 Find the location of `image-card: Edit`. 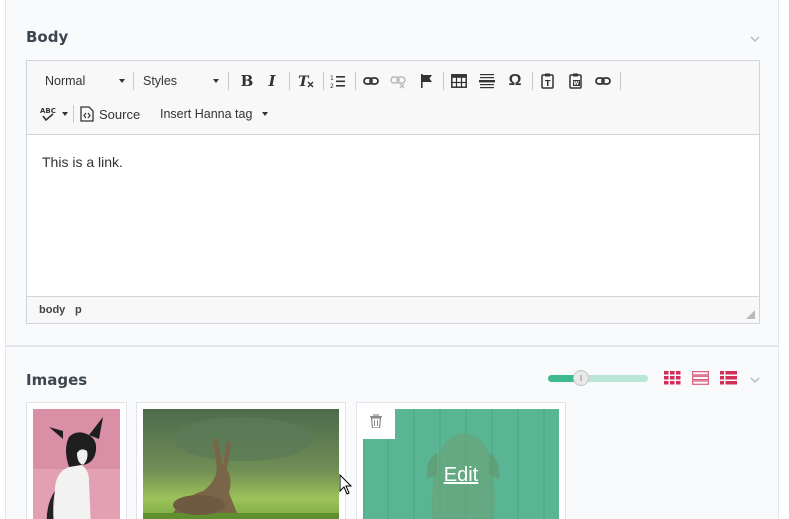

image-card: Edit is located at coordinates (461, 460).